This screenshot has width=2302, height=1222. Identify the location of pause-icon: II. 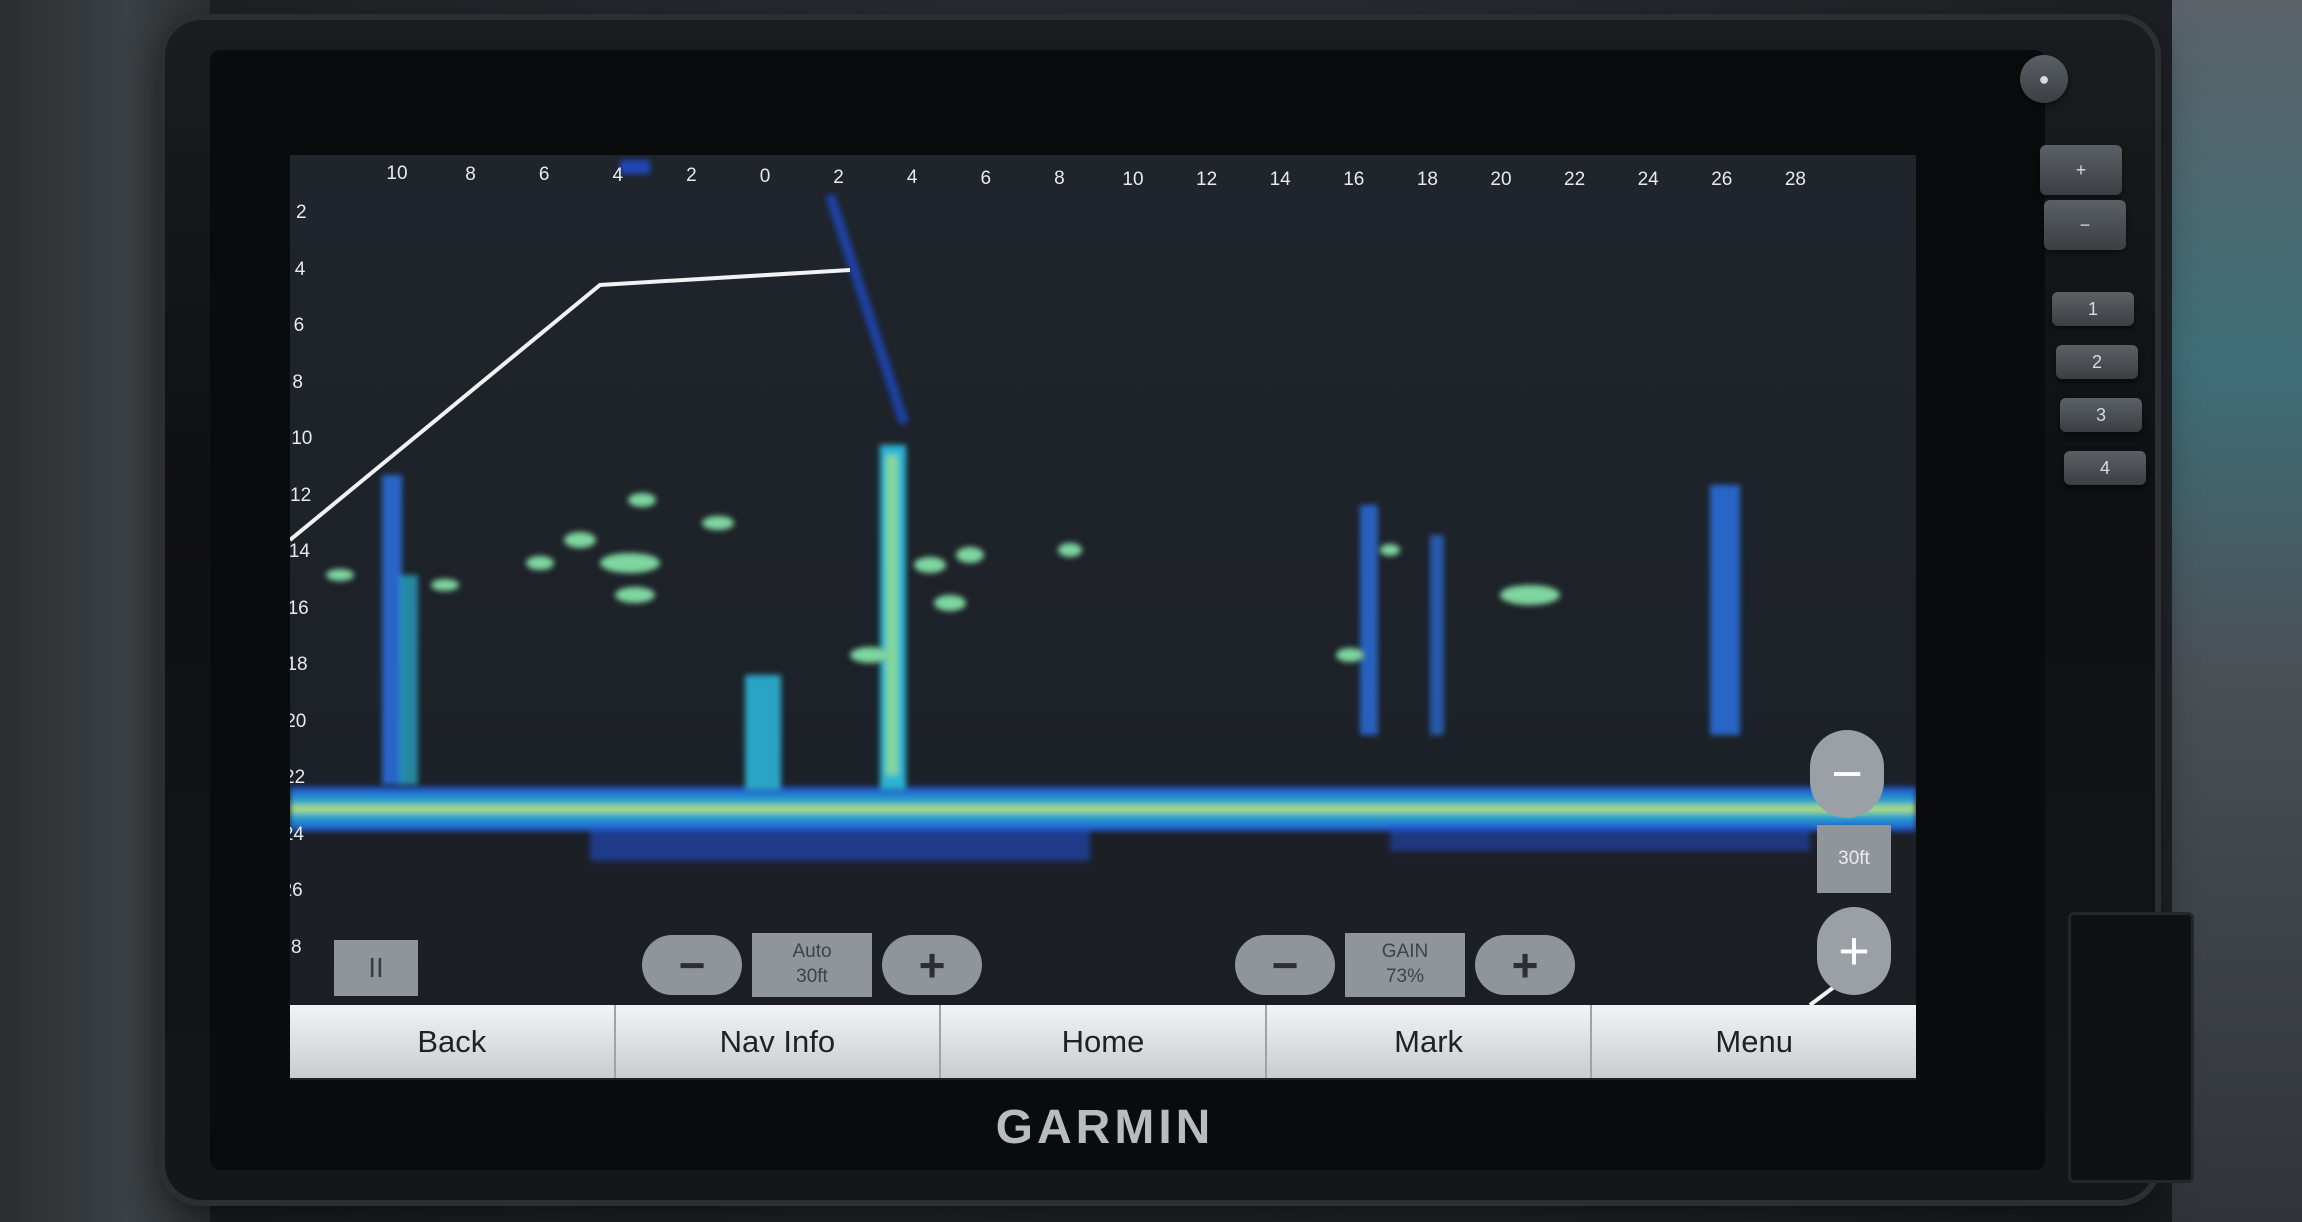
(376, 967).